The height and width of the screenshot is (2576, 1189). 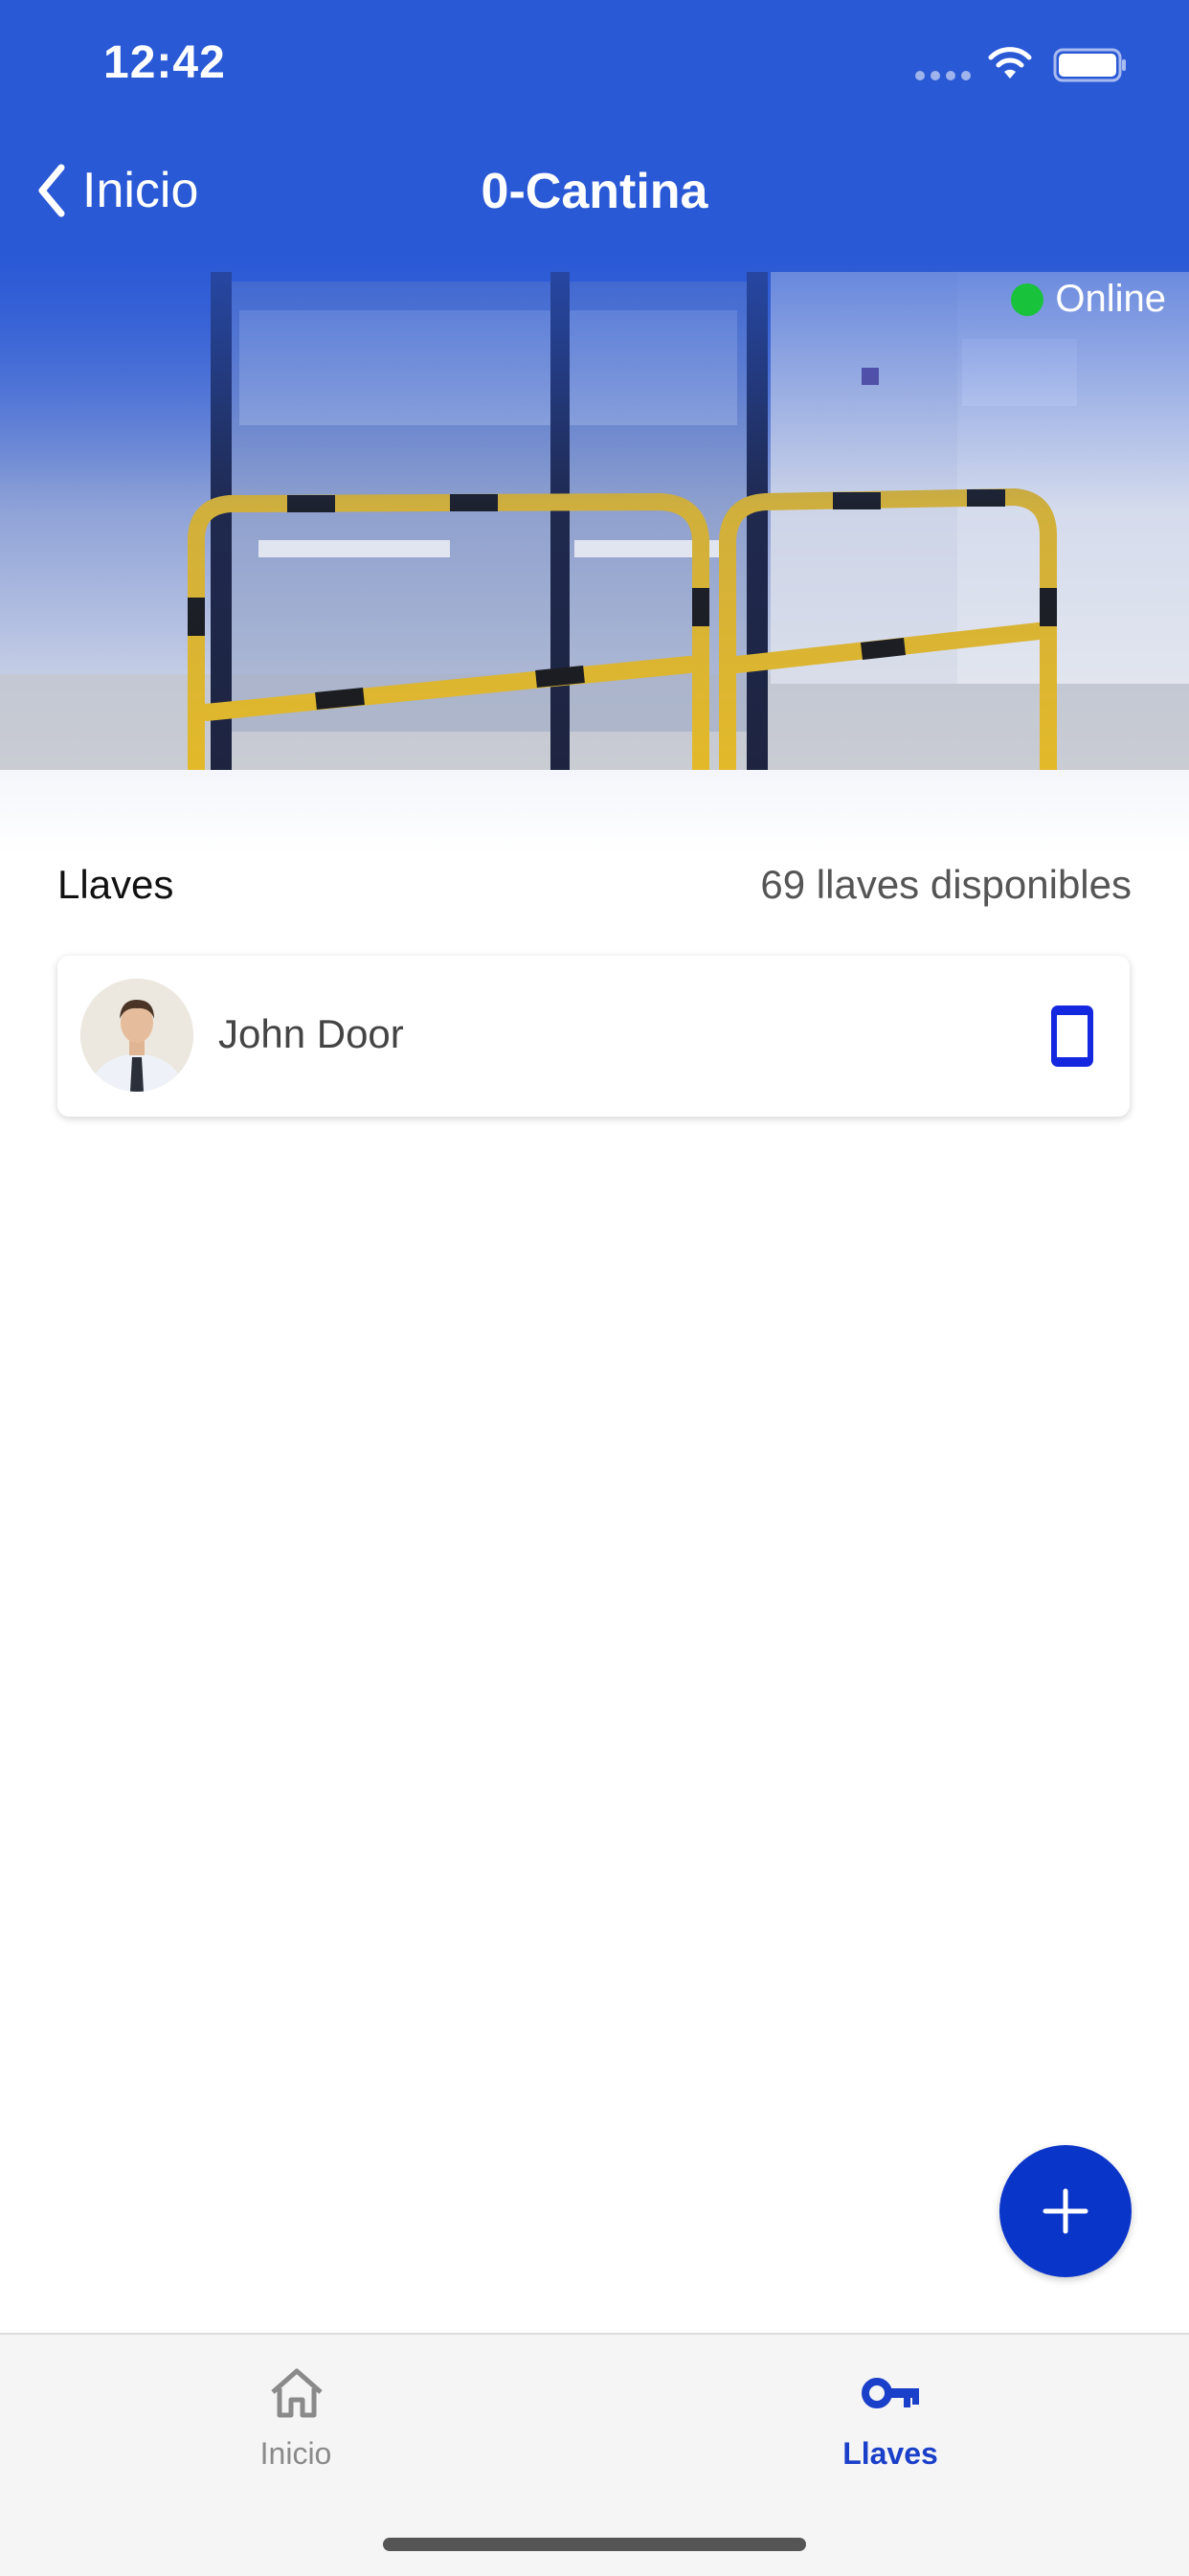 I want to click on tab-llaves: Llaves, so click(x=890, y=2416).